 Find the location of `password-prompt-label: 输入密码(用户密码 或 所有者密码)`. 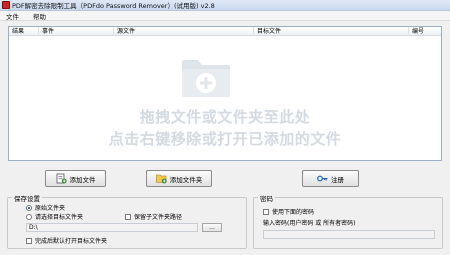

password-prompt-label: 输入密码(用户密码 或 所有者密码) is located at coordinates (309, 223).